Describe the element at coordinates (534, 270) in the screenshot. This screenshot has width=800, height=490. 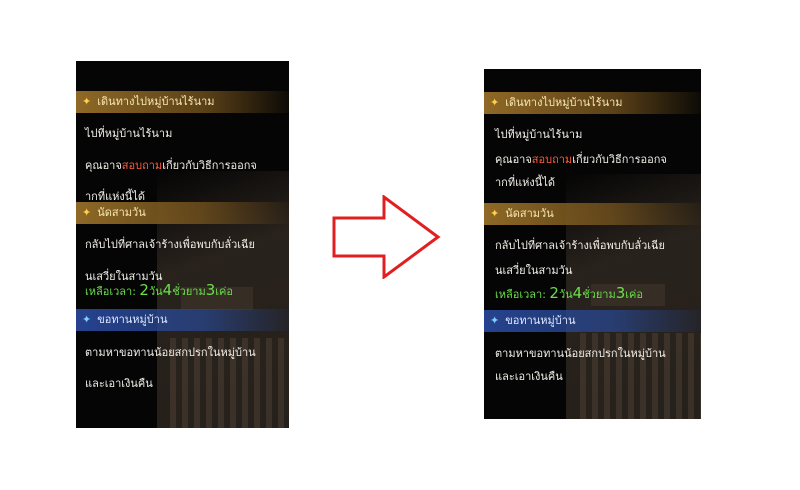
I see `quest-line: นเสวี่ยในสามวัน` at that location.